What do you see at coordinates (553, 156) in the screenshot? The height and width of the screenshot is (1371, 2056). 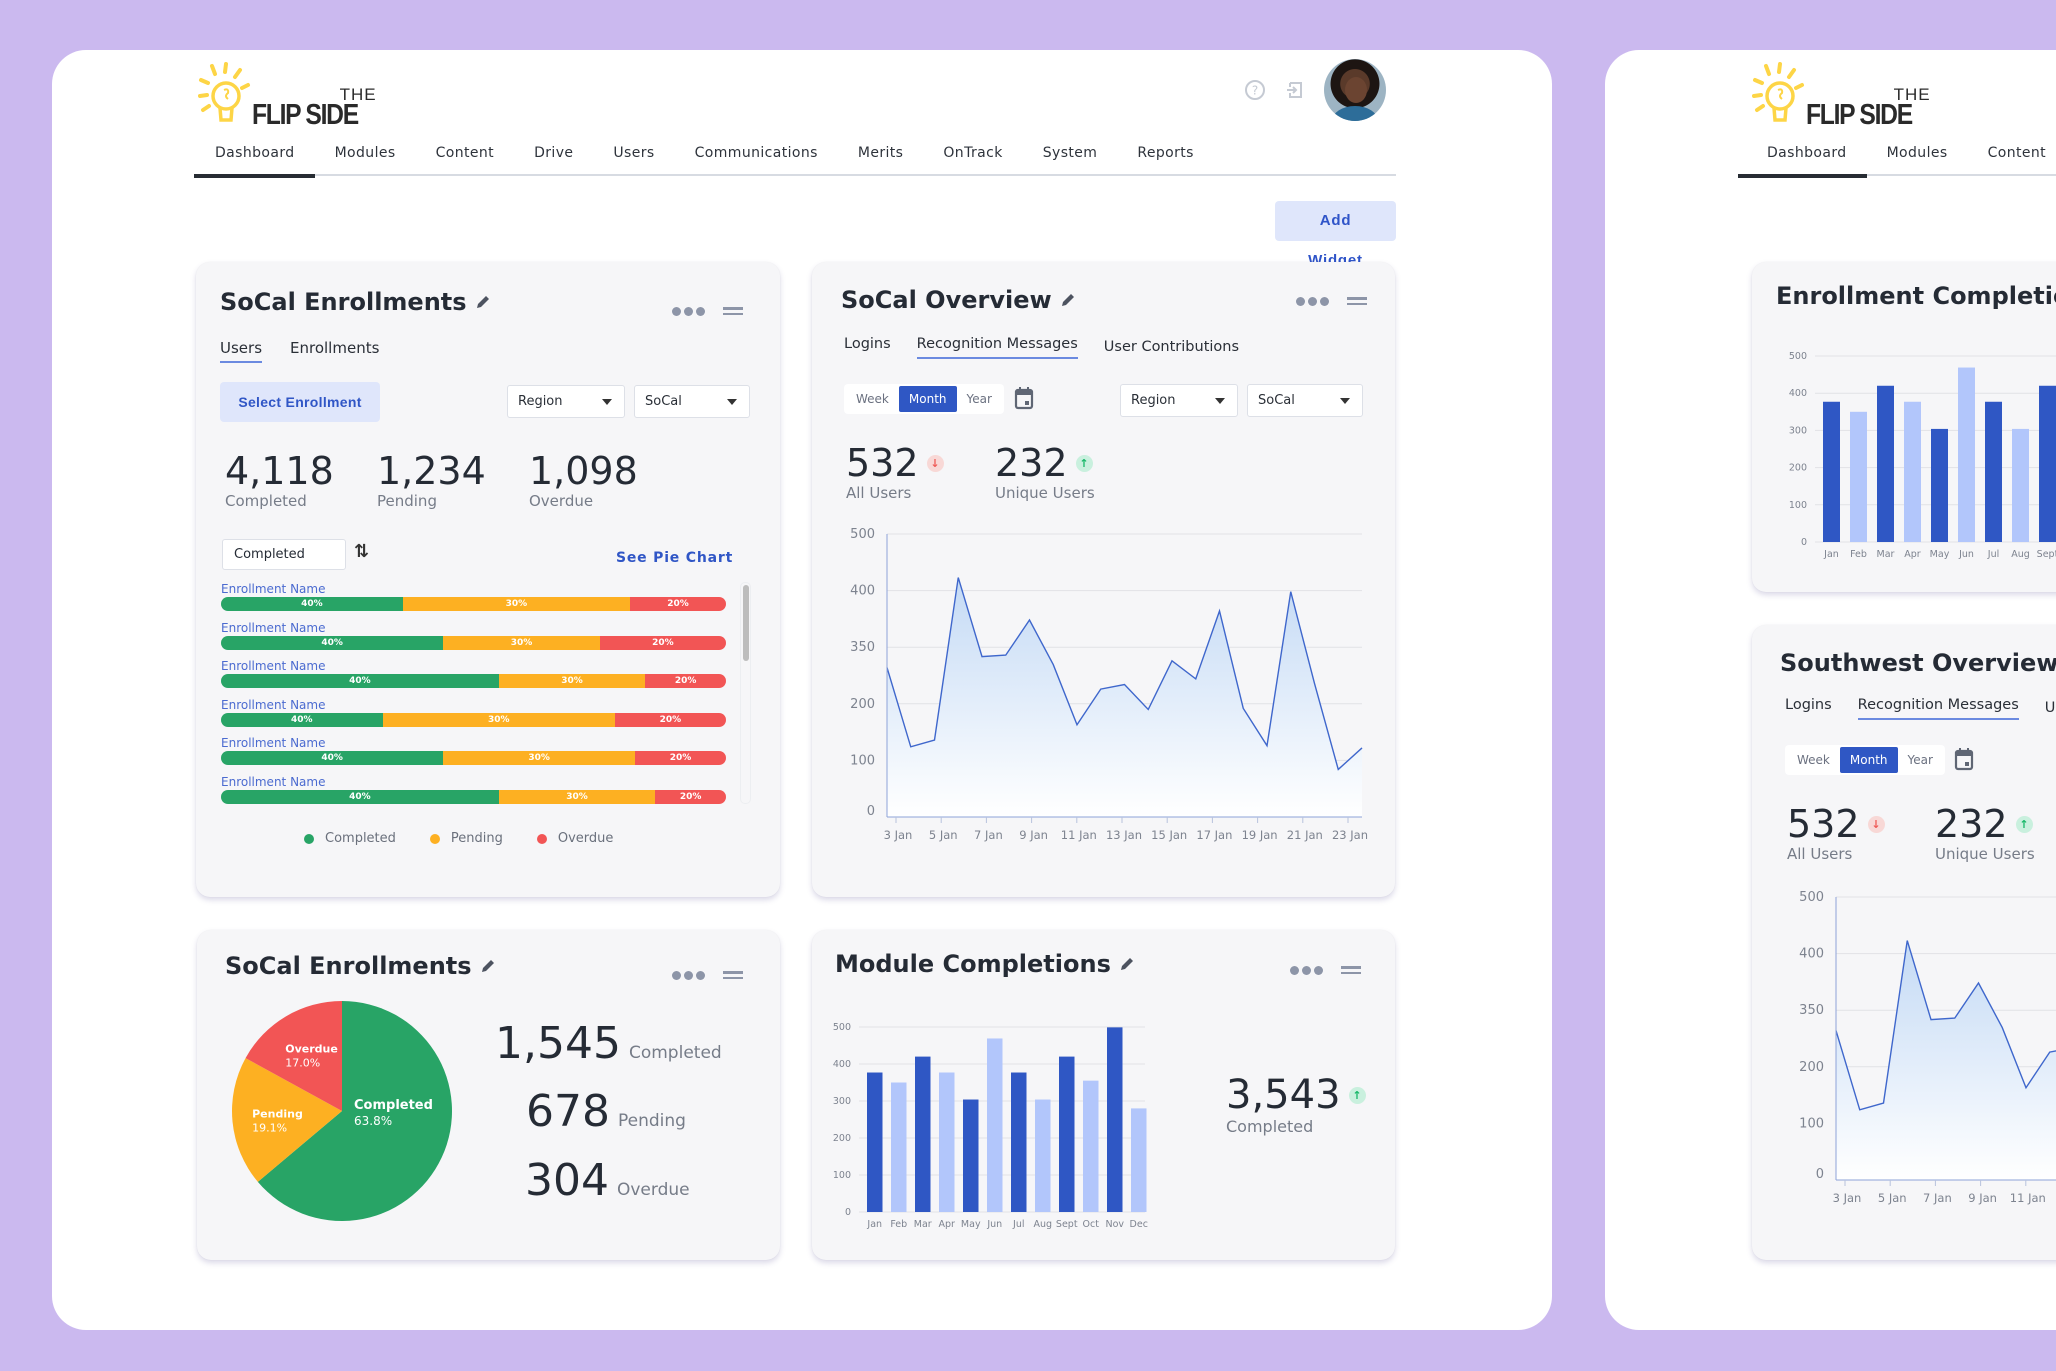 I see `nav-tab-drive: Drive` at bounding box center [553, 156].